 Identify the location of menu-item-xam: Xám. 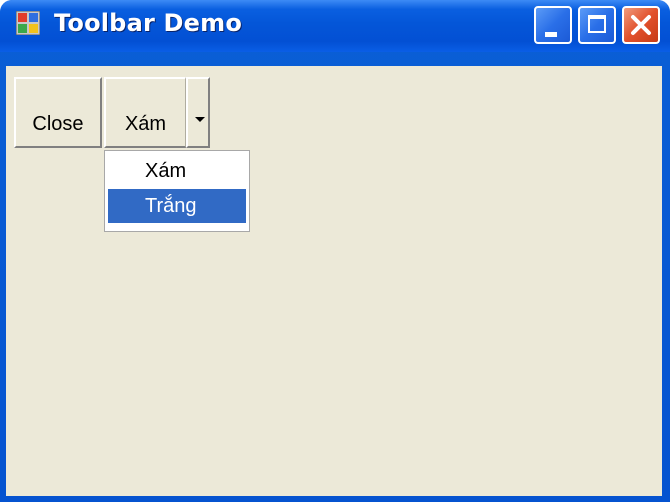
(177, 171).